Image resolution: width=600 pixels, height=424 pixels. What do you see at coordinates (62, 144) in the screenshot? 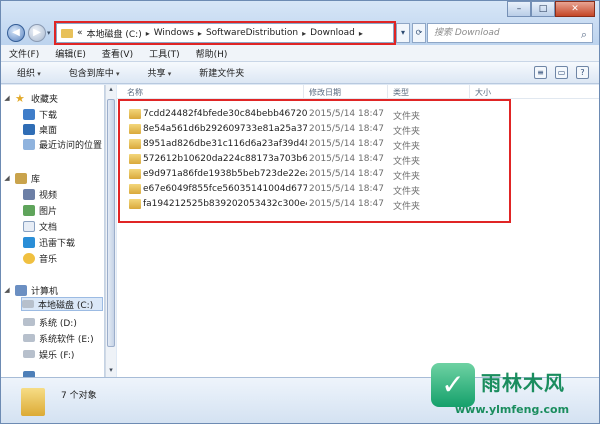
I see `nav-recent-places: 最近访问的位置` at bounding box center [62, 144].